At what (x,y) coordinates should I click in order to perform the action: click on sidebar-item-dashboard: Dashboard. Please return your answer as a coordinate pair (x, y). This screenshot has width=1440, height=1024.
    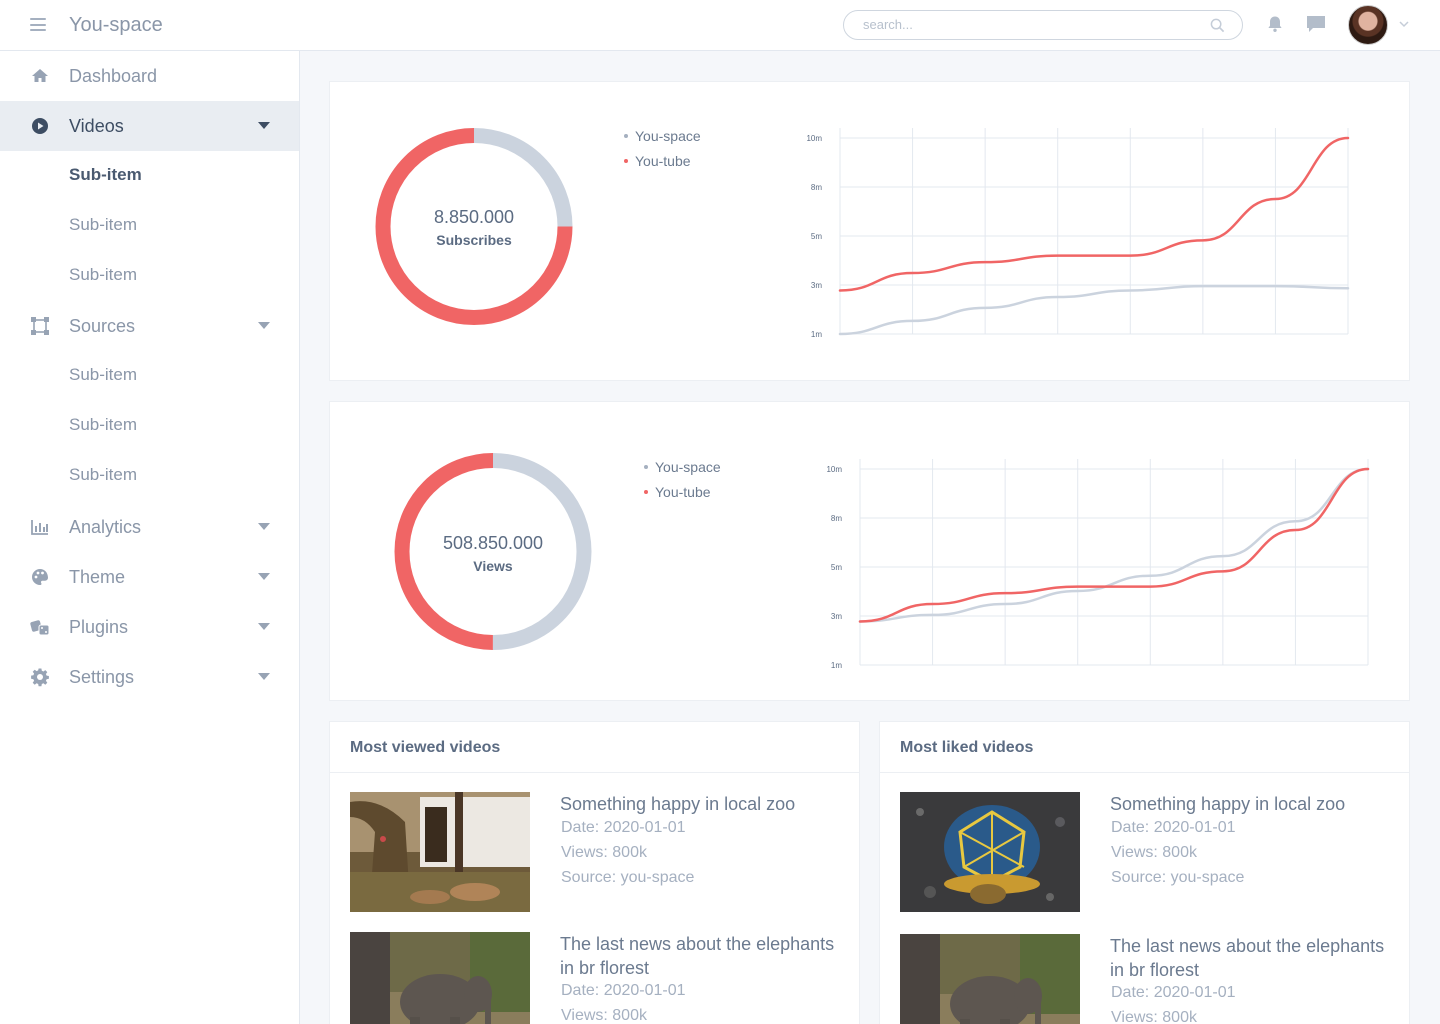
    Looking at the image, I should click on (149, 76).